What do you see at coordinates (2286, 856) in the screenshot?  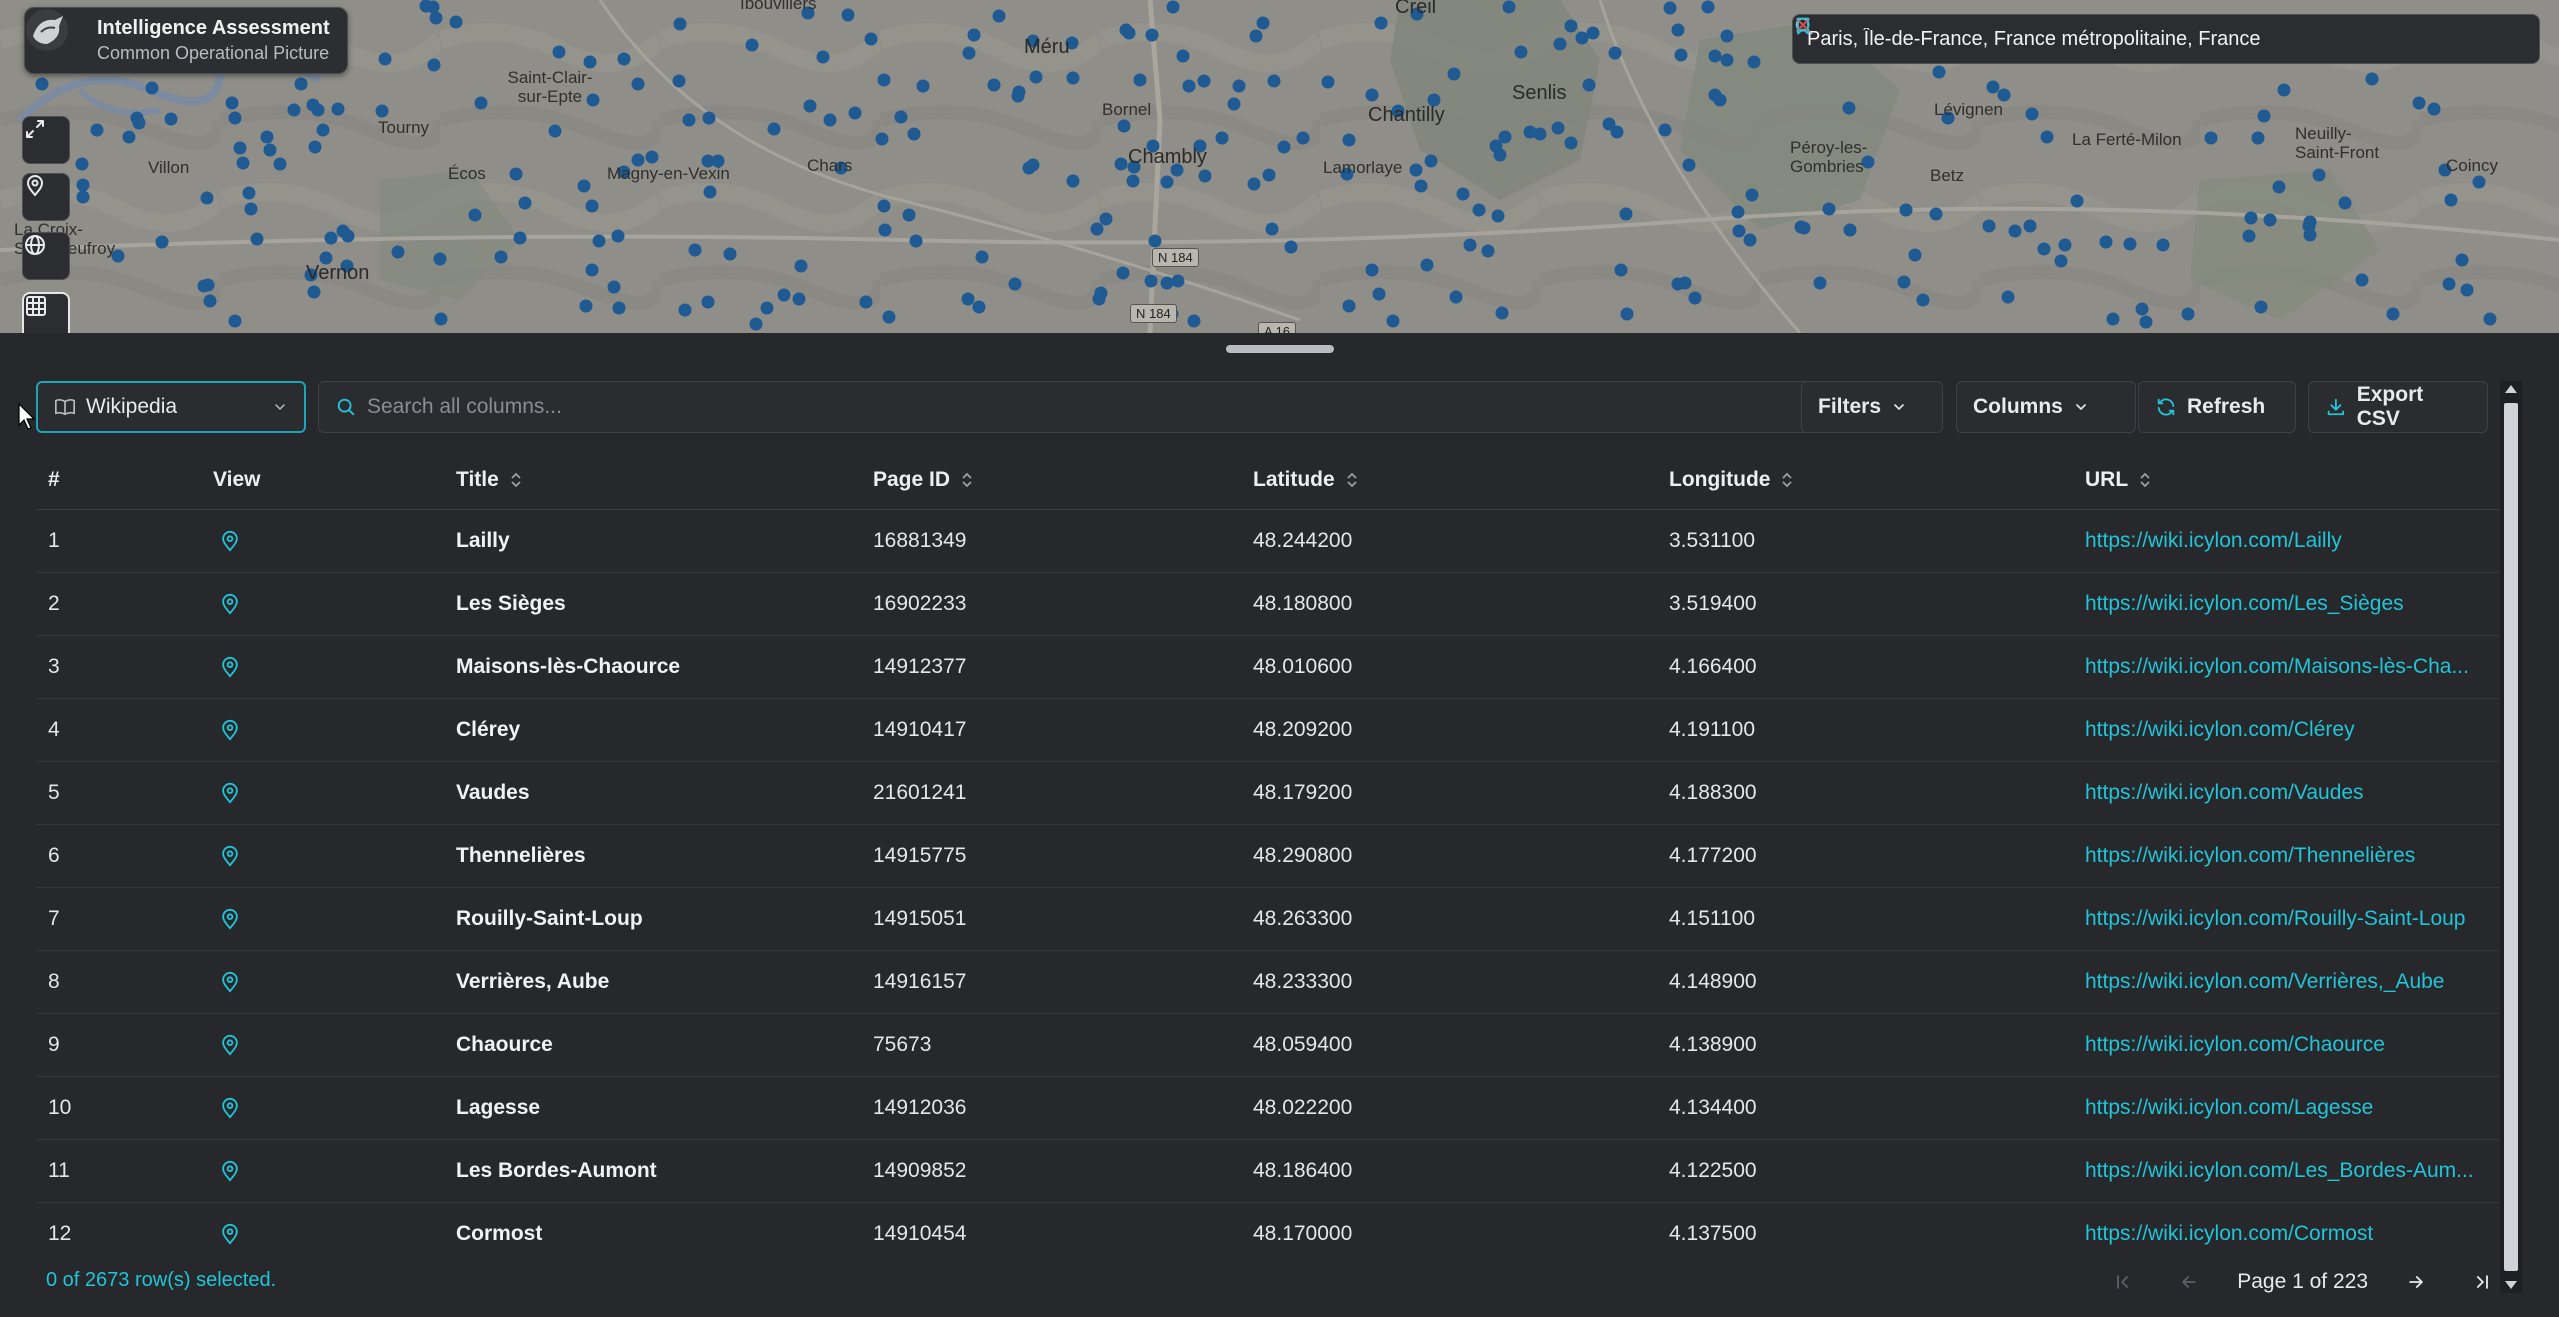 I see `row-url-link: https://wiki.icylon.com/Thennelières` at bounding box center [2286, 856].